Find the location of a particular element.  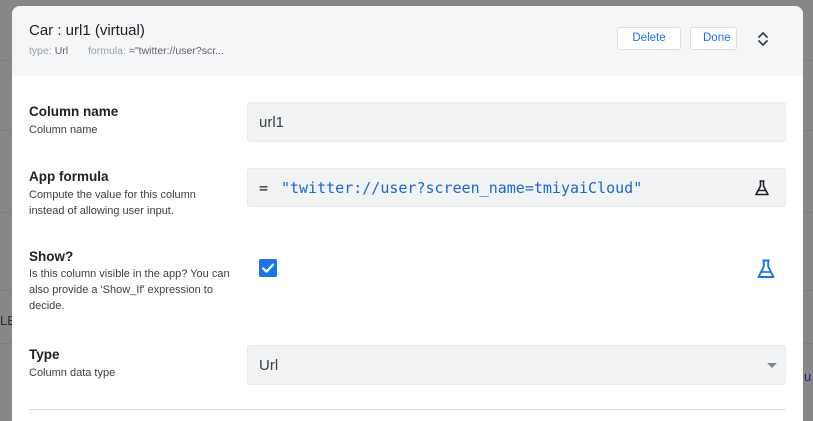

app-formula-label: App formula is located at coordinates (69, 176).